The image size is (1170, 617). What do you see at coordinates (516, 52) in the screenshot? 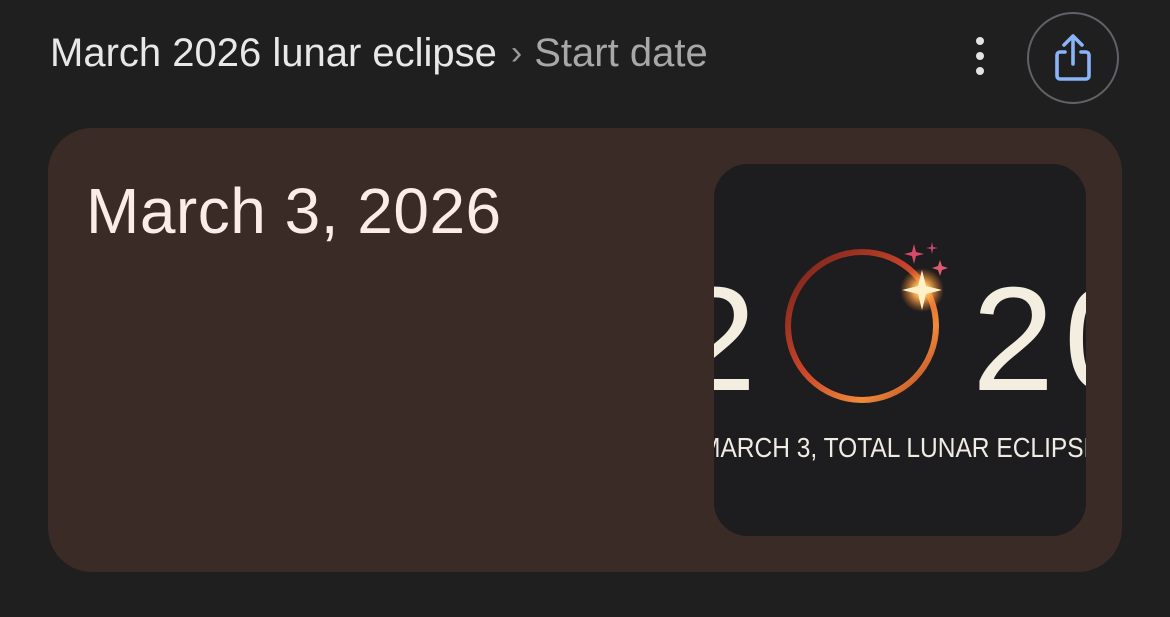
I see `breadcrumb-chevron-icon: ›` at bounding box center [516, 52].